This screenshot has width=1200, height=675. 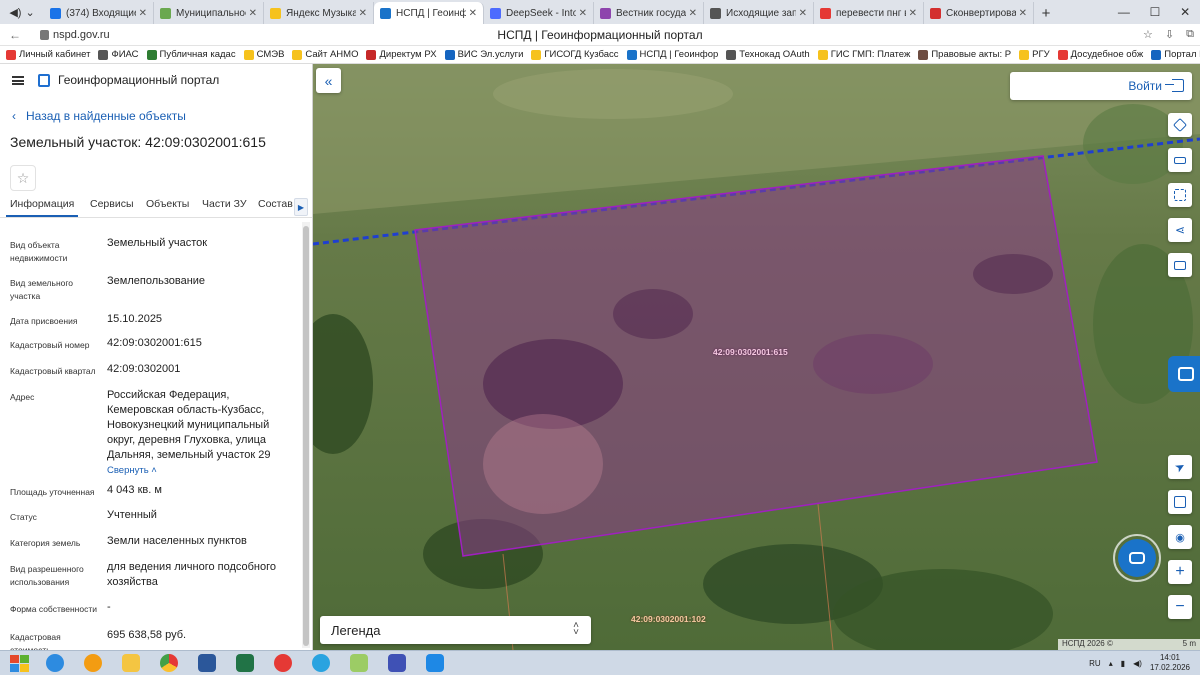 What do you see at coordinates (1180, 537) in the screenshot?
I see `geolocation-button: ◉` at bounding box center [1180, 537].